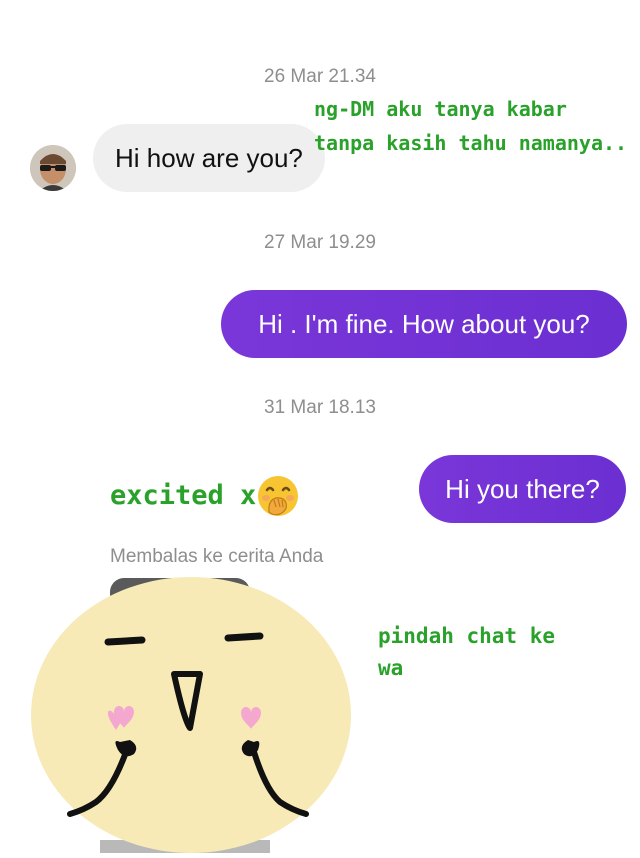  I want to click on incoming-message: Hi how are you?, so click(209, 158).